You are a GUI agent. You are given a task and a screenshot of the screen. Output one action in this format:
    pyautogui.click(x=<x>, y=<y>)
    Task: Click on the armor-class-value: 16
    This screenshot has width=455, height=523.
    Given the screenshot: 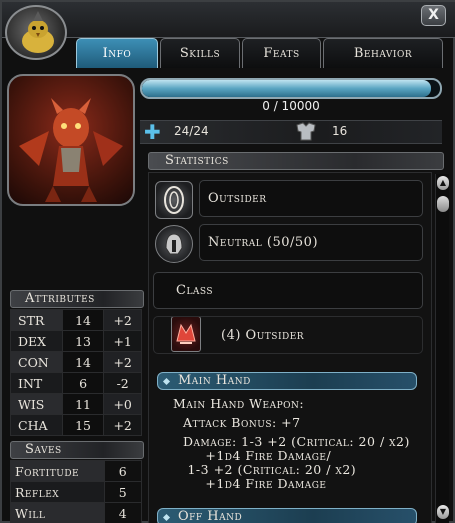 What is the action you would take?
    pyautogui.click(x=340, y=131)
    